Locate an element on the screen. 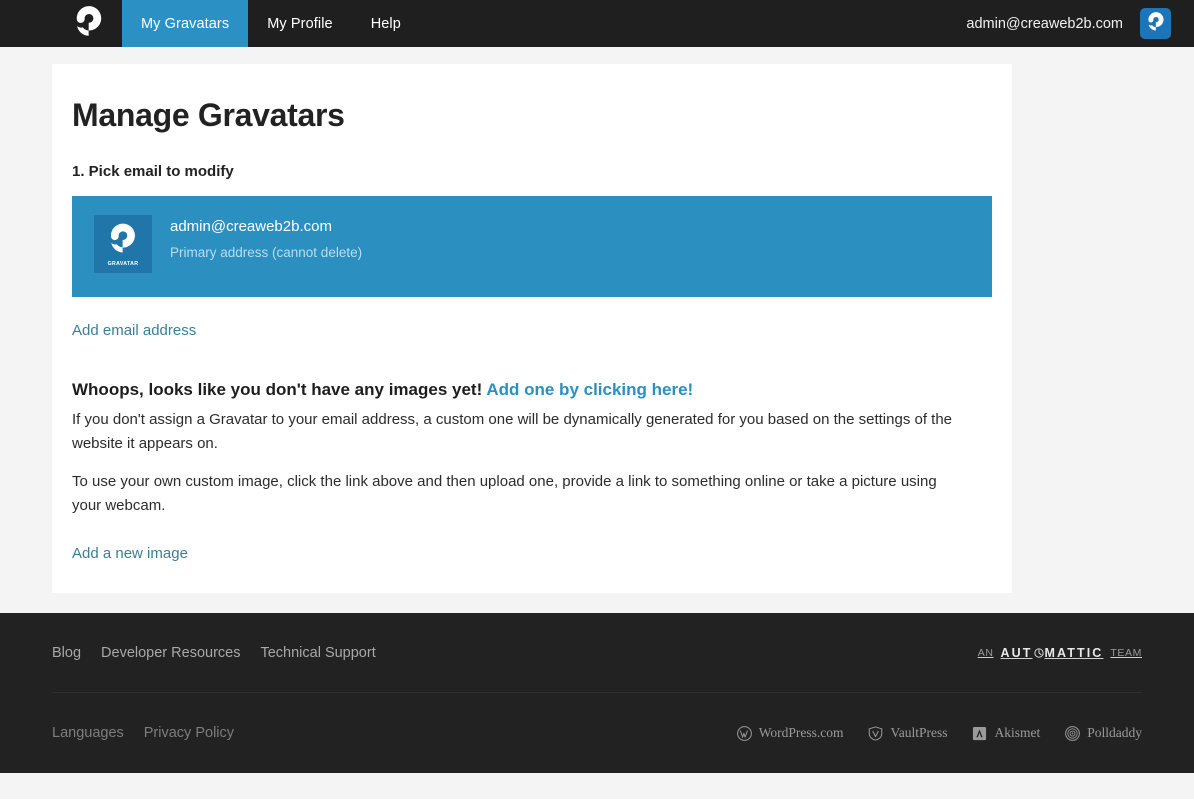 The width and height of the screenshot is (1194, 799). footer-automattic-area: AN AUT MATTIC TEAM is located at coordinates (1060, 653).